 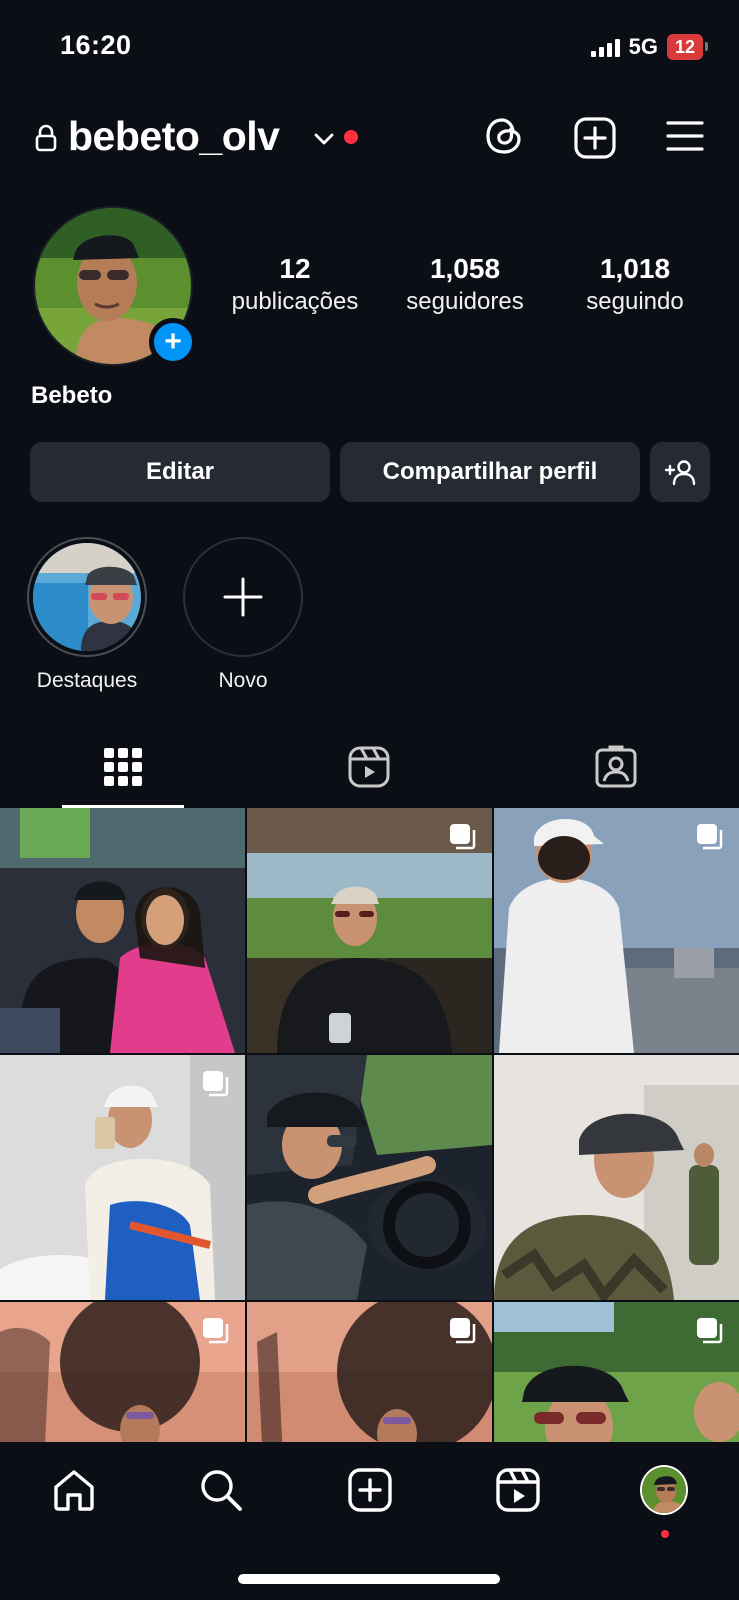 I want to click on grid-icon, so click(x=123, y=767).